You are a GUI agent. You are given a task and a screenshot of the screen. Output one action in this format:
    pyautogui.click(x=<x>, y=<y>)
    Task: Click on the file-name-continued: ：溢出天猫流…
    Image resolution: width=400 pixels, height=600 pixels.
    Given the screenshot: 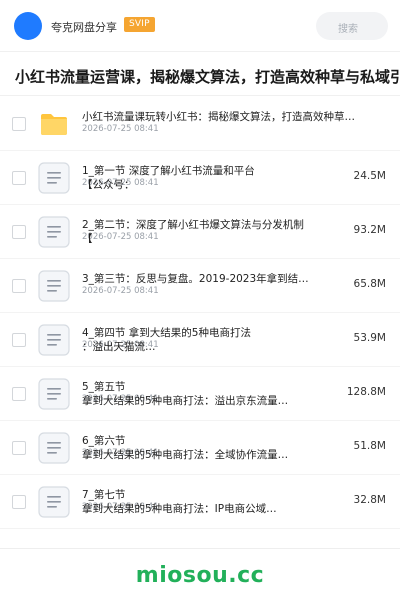 What is the action you would take?
    pyautogui.click(x=119, y=347)
    